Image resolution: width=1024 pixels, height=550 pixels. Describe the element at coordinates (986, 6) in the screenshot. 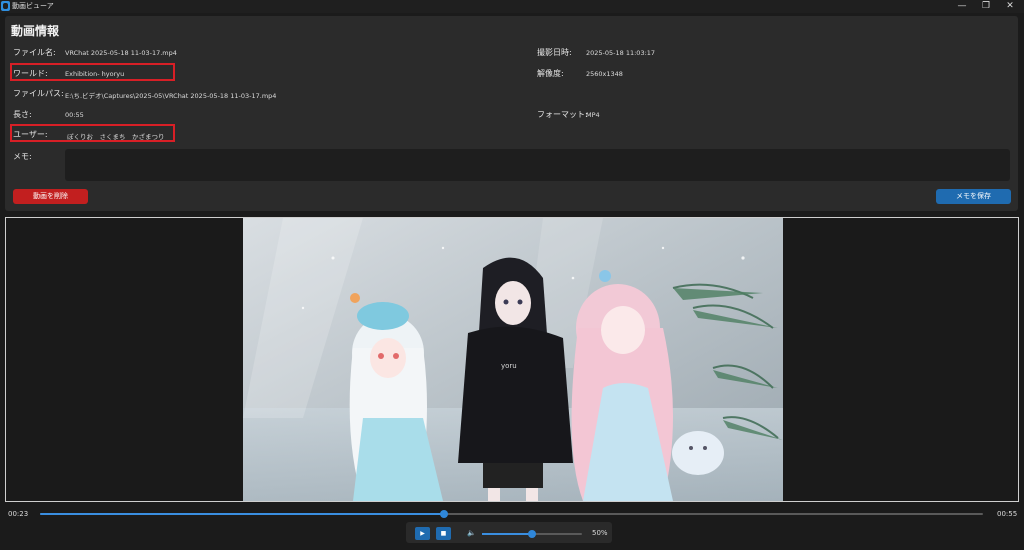

I see `maximize-button: ❐` at that location.